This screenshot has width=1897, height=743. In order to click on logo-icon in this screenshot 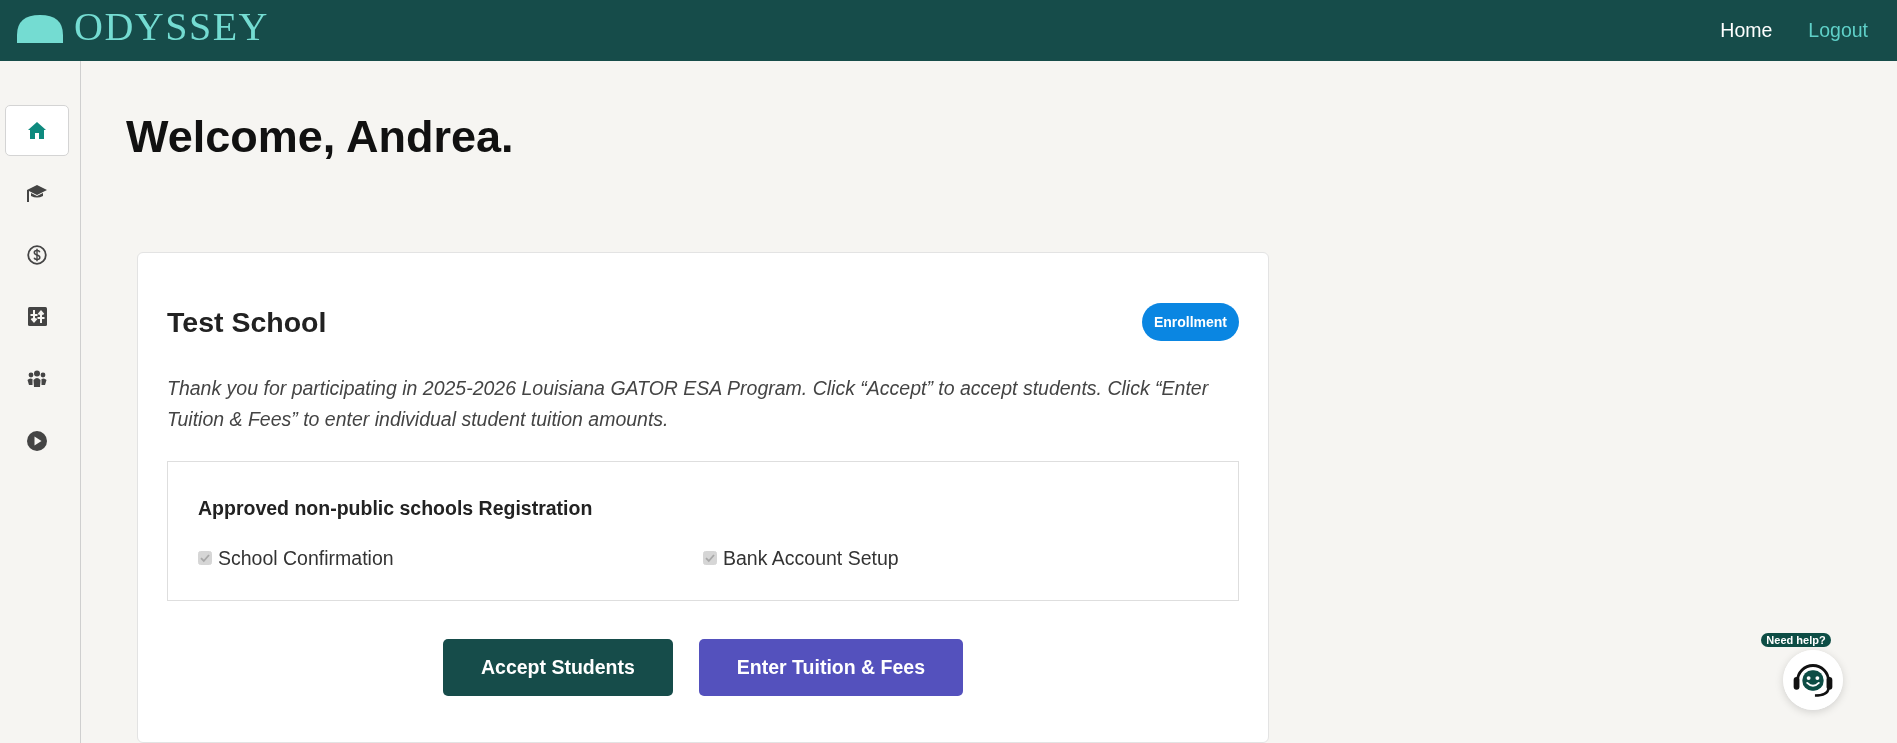, I will do `click(40, 28)`.